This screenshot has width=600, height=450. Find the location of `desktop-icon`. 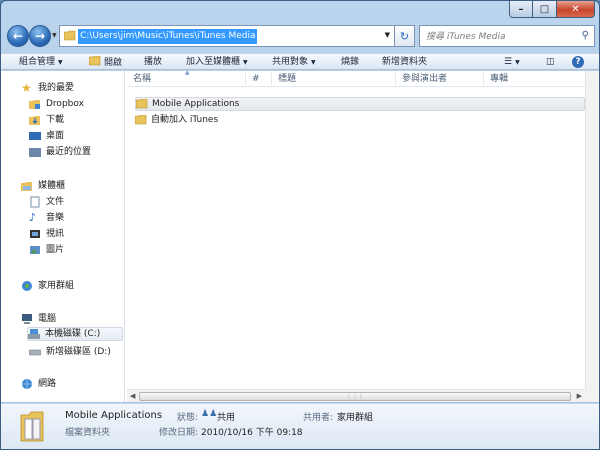

desktop-icon is located at coordinates (35, 136).